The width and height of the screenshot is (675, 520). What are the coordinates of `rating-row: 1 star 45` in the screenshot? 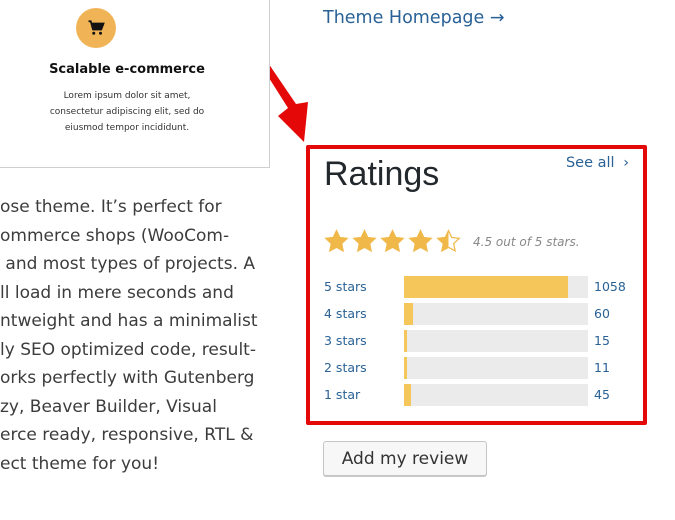 It's located at (479, 395).